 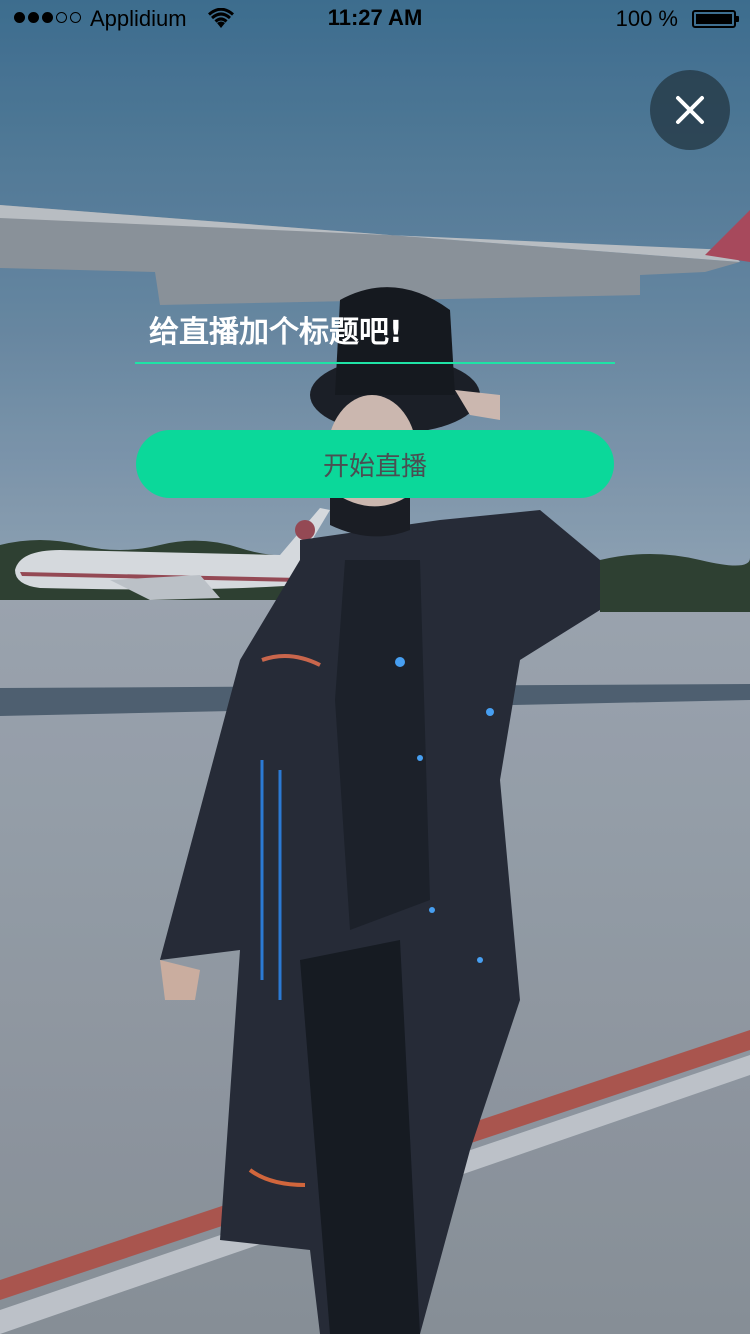 What do you see at coordinates (375, 333) in the screenshot?
I see `live-title-input` at bounding box center [375, 333].